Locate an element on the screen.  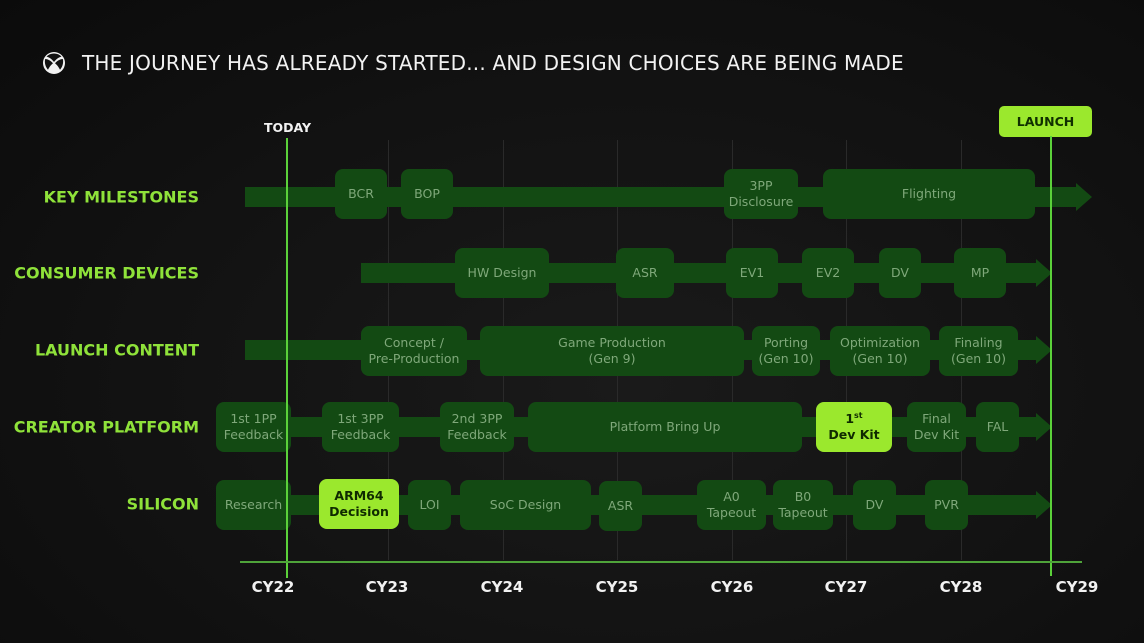
milestone-box: LOI is located at coordinates (429, 505).